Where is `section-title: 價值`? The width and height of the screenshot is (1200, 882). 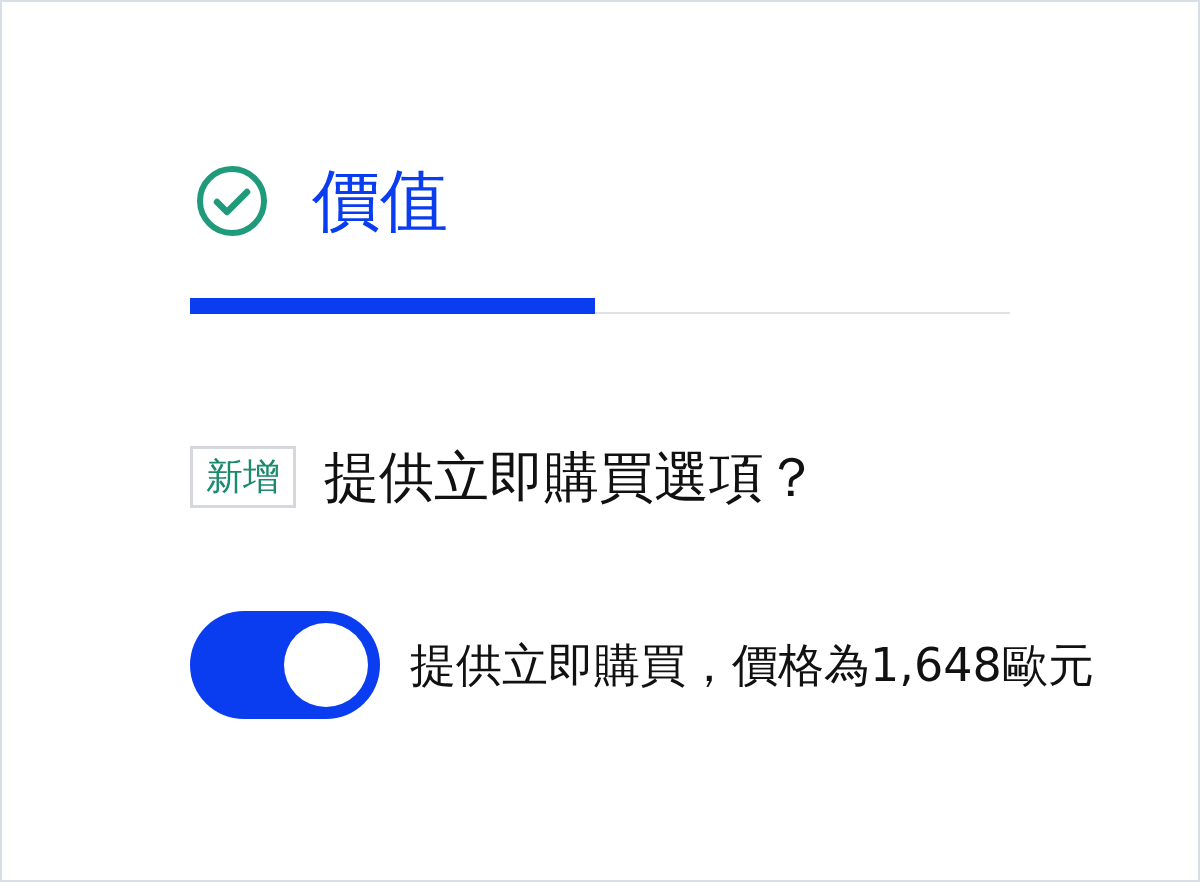 section-title: 價值 is located at coordinates (380, 201).